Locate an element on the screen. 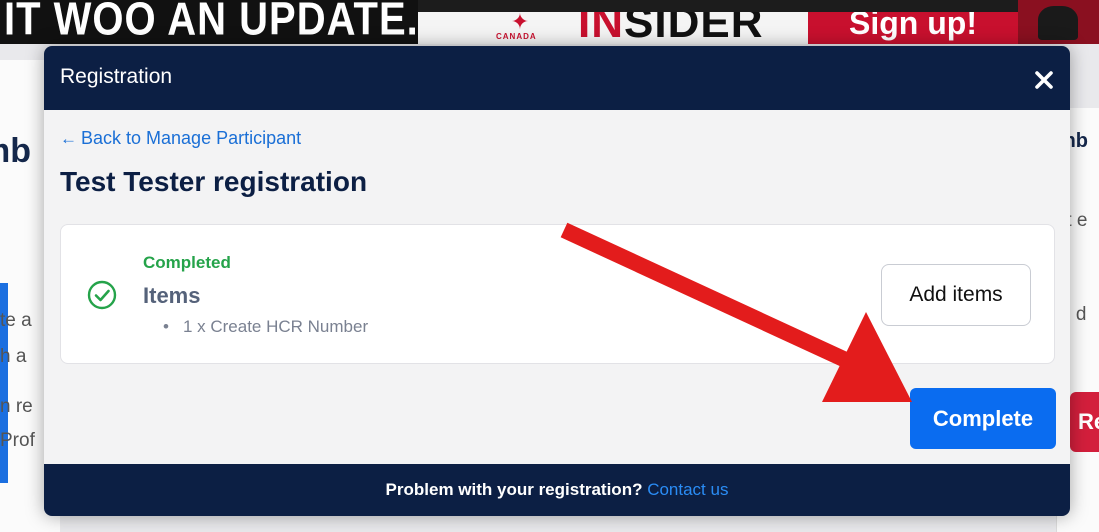 The image size is (1099, 532). maple-leaf-icon: ✦ is located at coordinates (520, 23).